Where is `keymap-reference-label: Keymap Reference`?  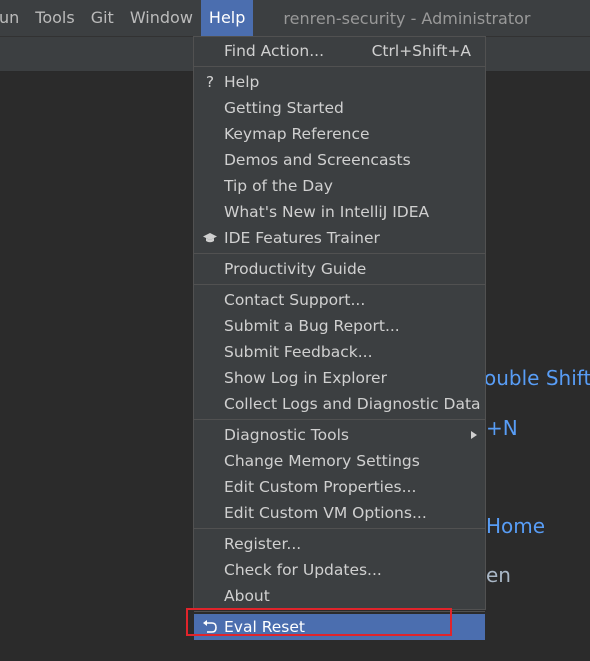
keymap-reference-label: Keymap Reference is located at coordinates (297, 134).